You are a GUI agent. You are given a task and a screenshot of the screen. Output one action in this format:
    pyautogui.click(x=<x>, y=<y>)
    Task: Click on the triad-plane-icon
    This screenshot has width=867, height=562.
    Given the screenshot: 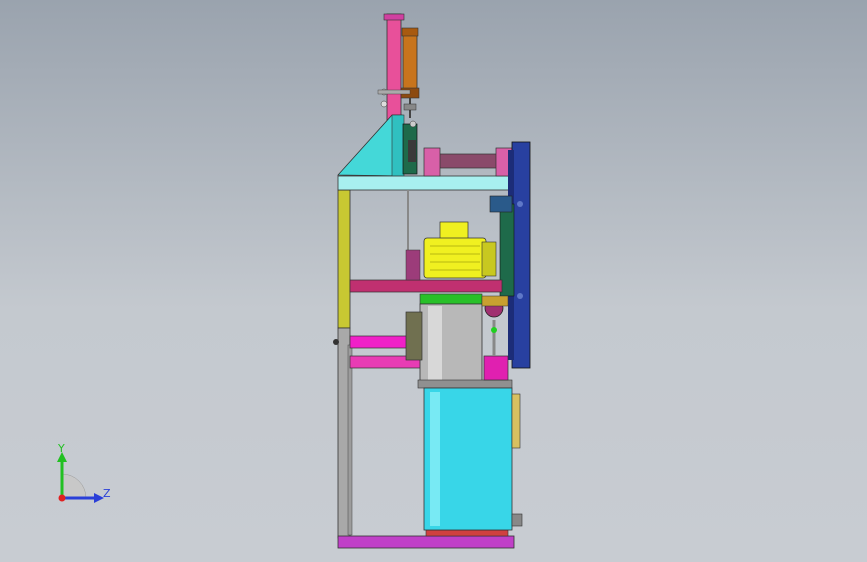 What is the action you would take?
    pyautogui.click(x=74, y=486)
    